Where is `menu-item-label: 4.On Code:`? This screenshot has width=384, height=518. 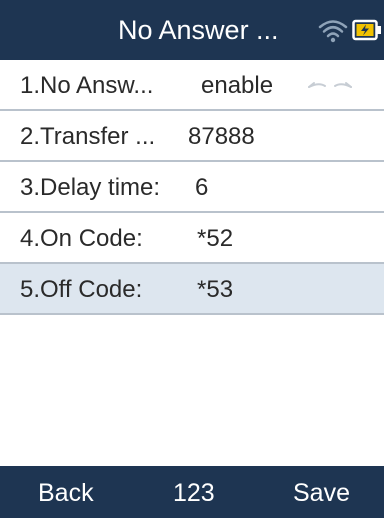 menu-item-label: 4.On Code: is located at coordinates (81, 238).